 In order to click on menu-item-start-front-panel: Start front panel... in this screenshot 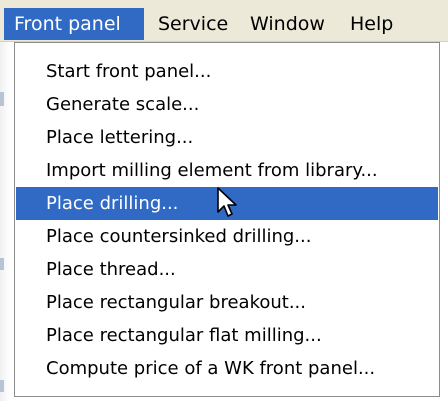, I will do `click(227, 71)`.